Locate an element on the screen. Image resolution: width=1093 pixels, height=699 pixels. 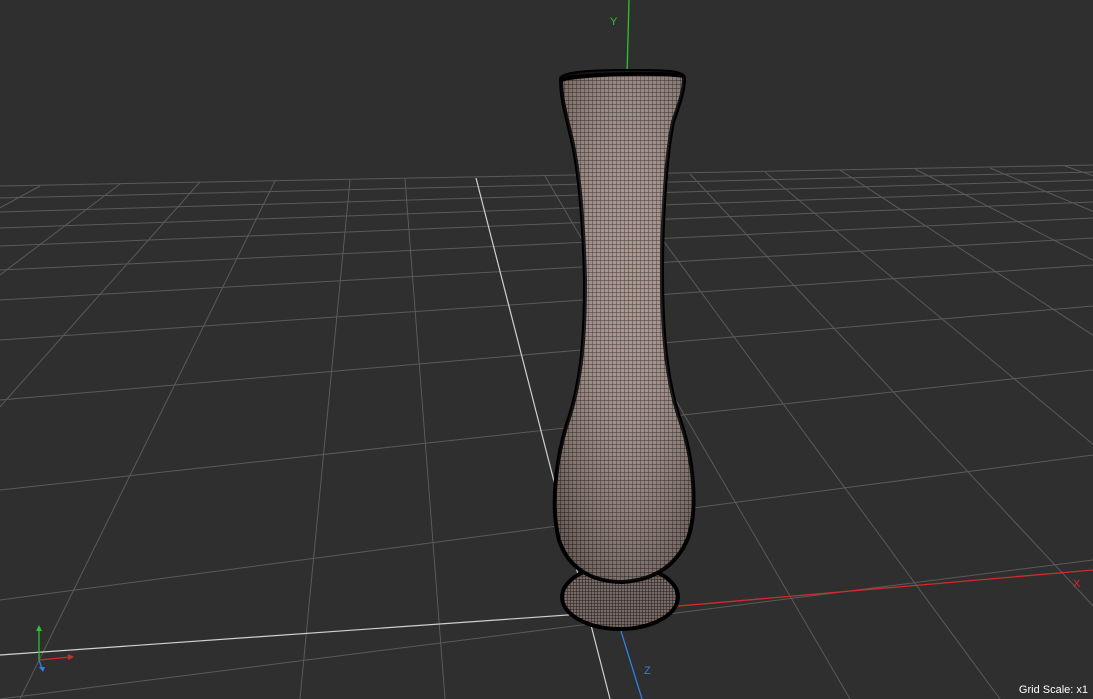
grid-scale-label: Grid Scale: x1 is located at coordinates (1053, 690).